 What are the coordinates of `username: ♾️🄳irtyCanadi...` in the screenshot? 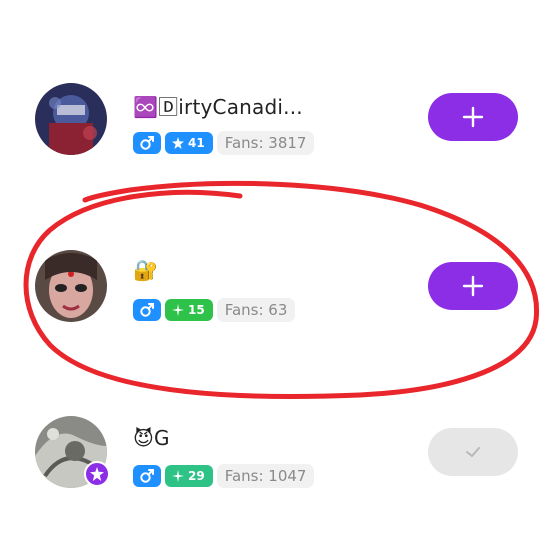 It's located at (218, 107).